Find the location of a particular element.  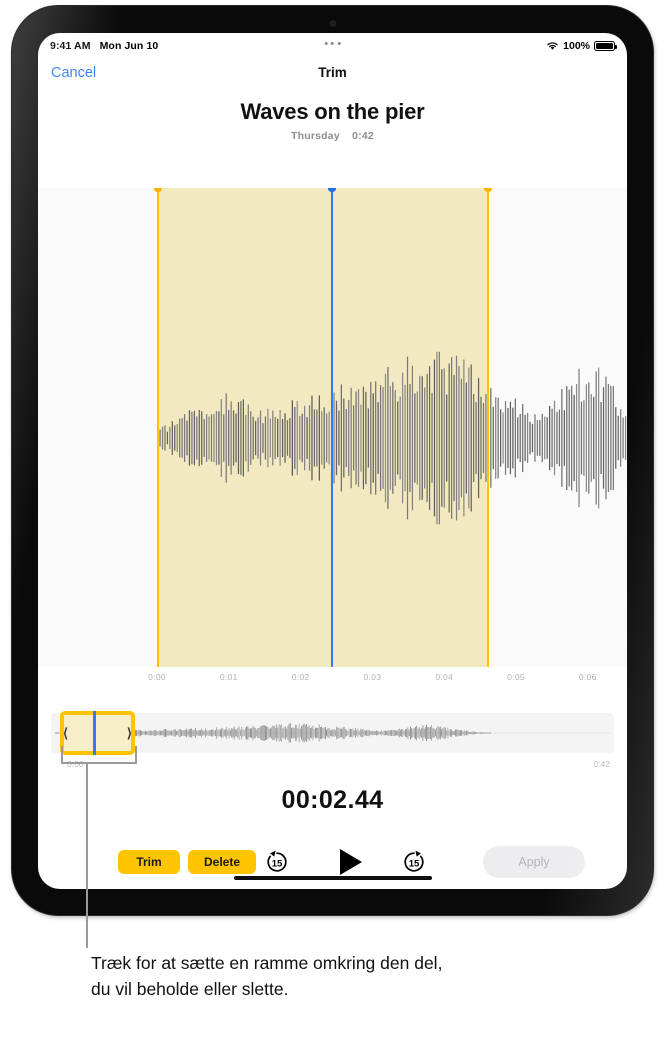

battery-percent-label: 100% is located at coordinates (576, 46).